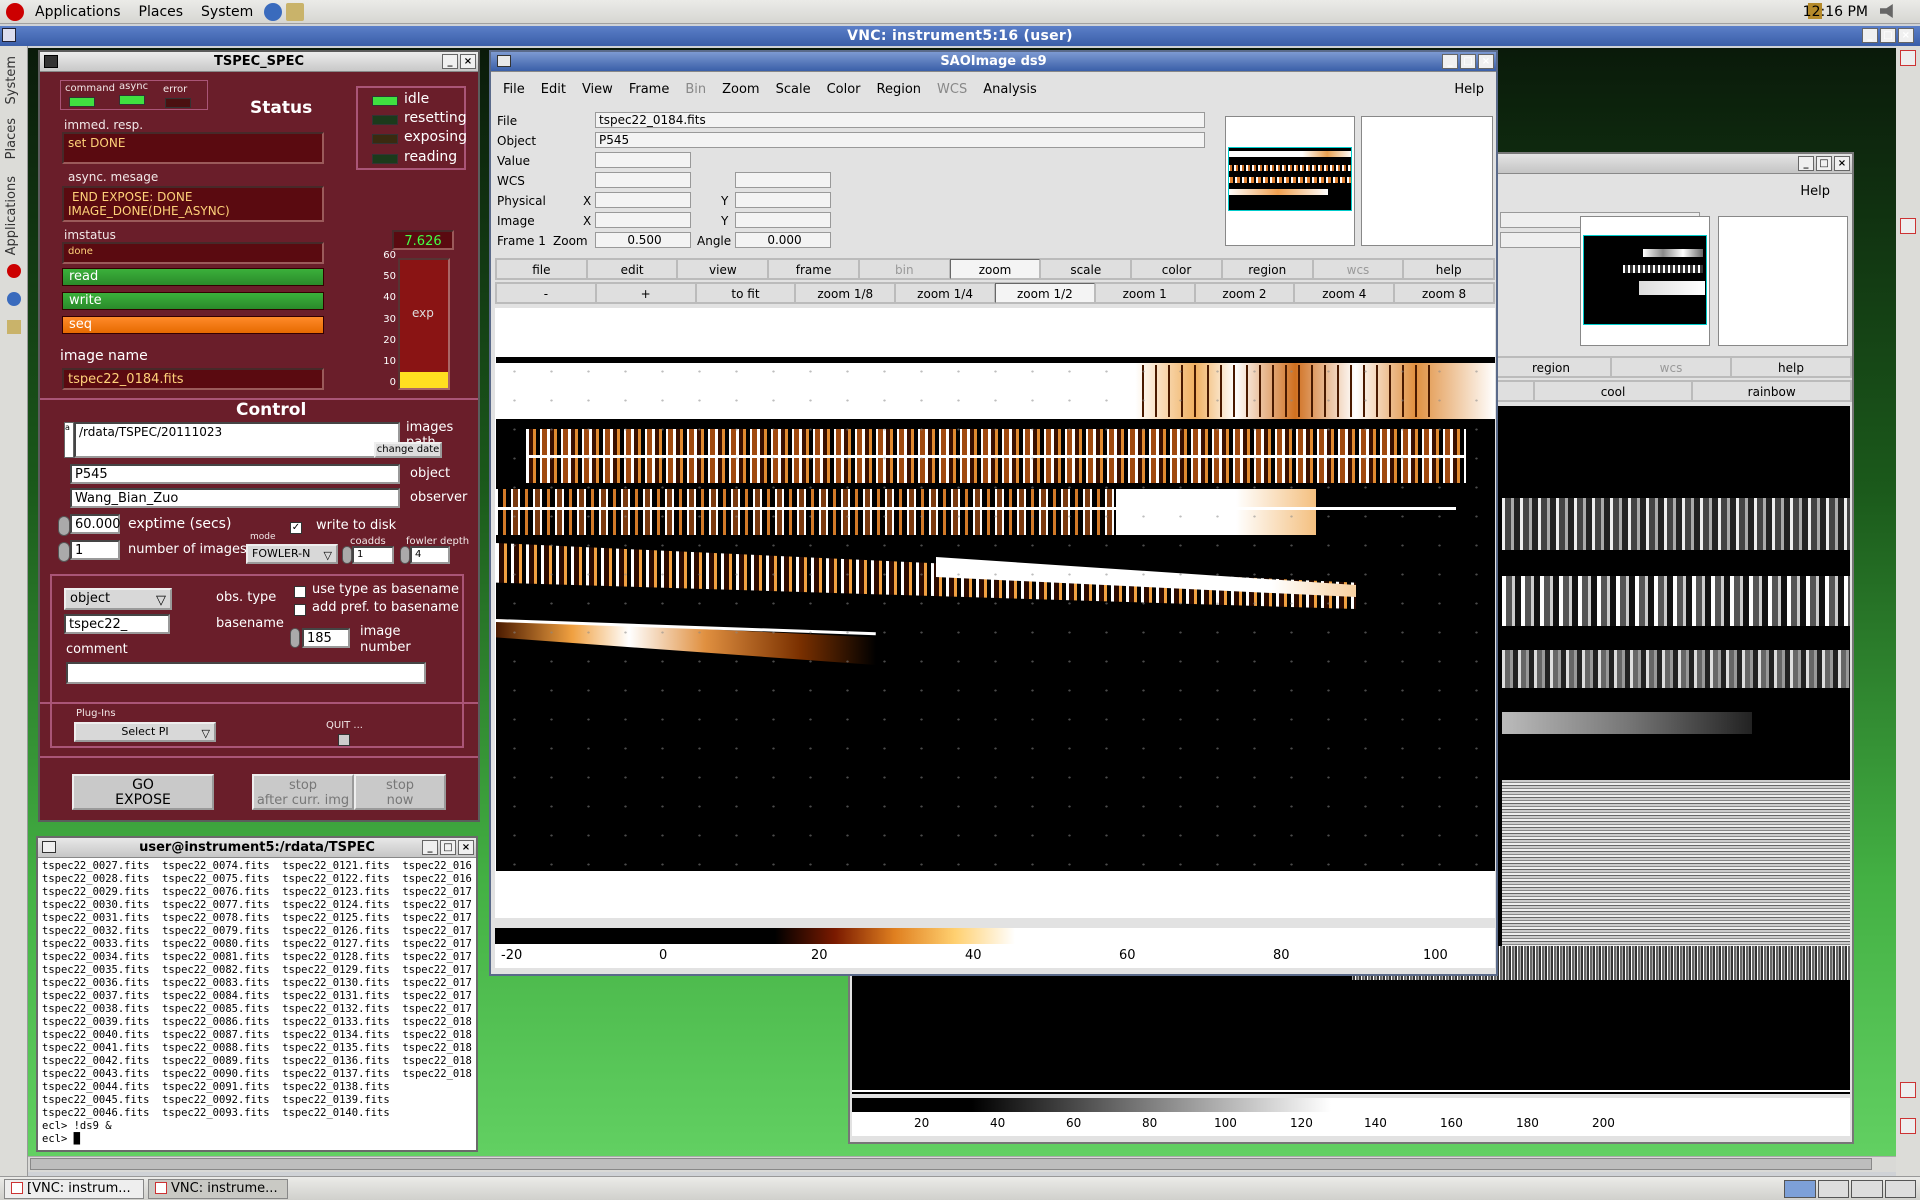  I want to click on workspace-switcher, so click(1850, 1189).